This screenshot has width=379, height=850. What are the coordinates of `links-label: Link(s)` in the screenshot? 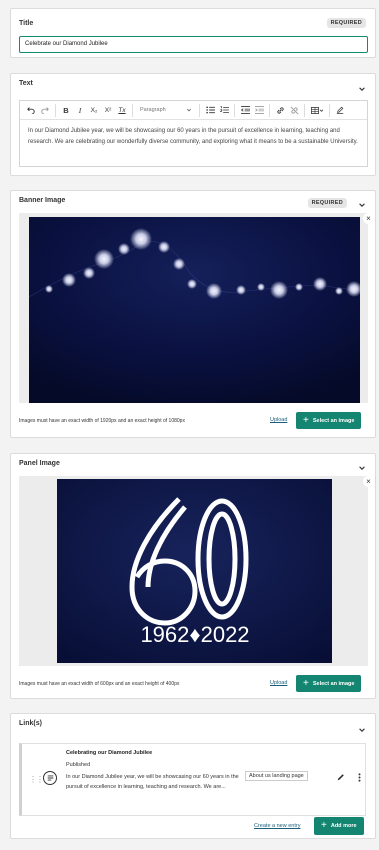 It's located at (30, 723).